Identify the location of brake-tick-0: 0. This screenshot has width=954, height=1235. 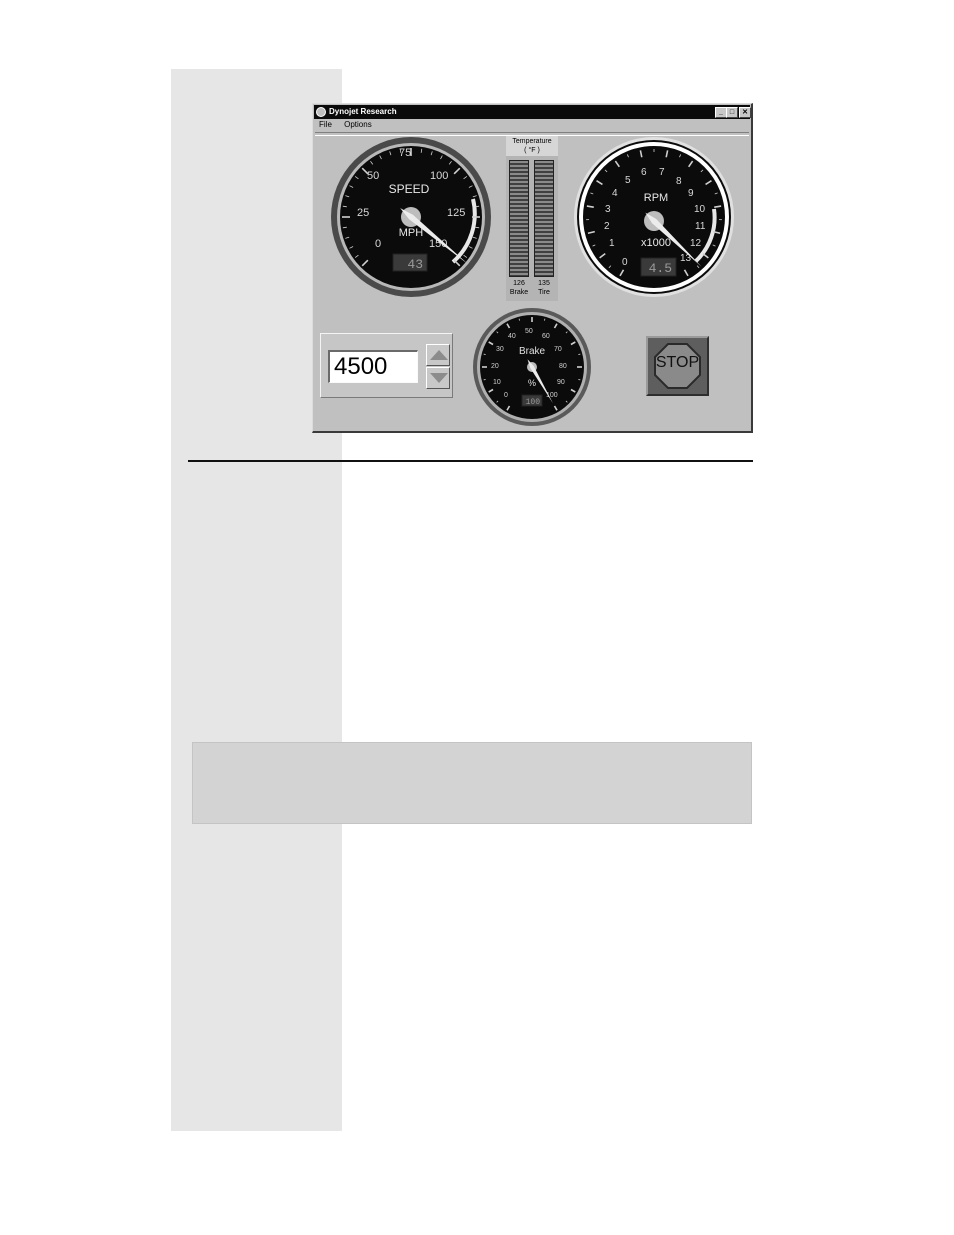
(506, 395).